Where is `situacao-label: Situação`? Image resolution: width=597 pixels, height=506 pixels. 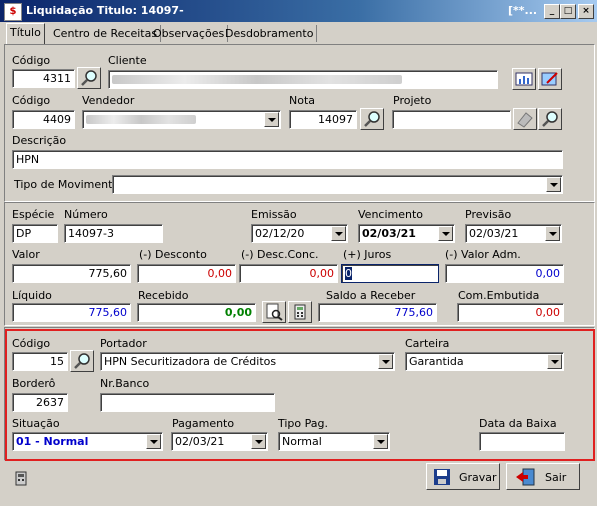
situacao-label: Situação is located at coordinates (36, 423).